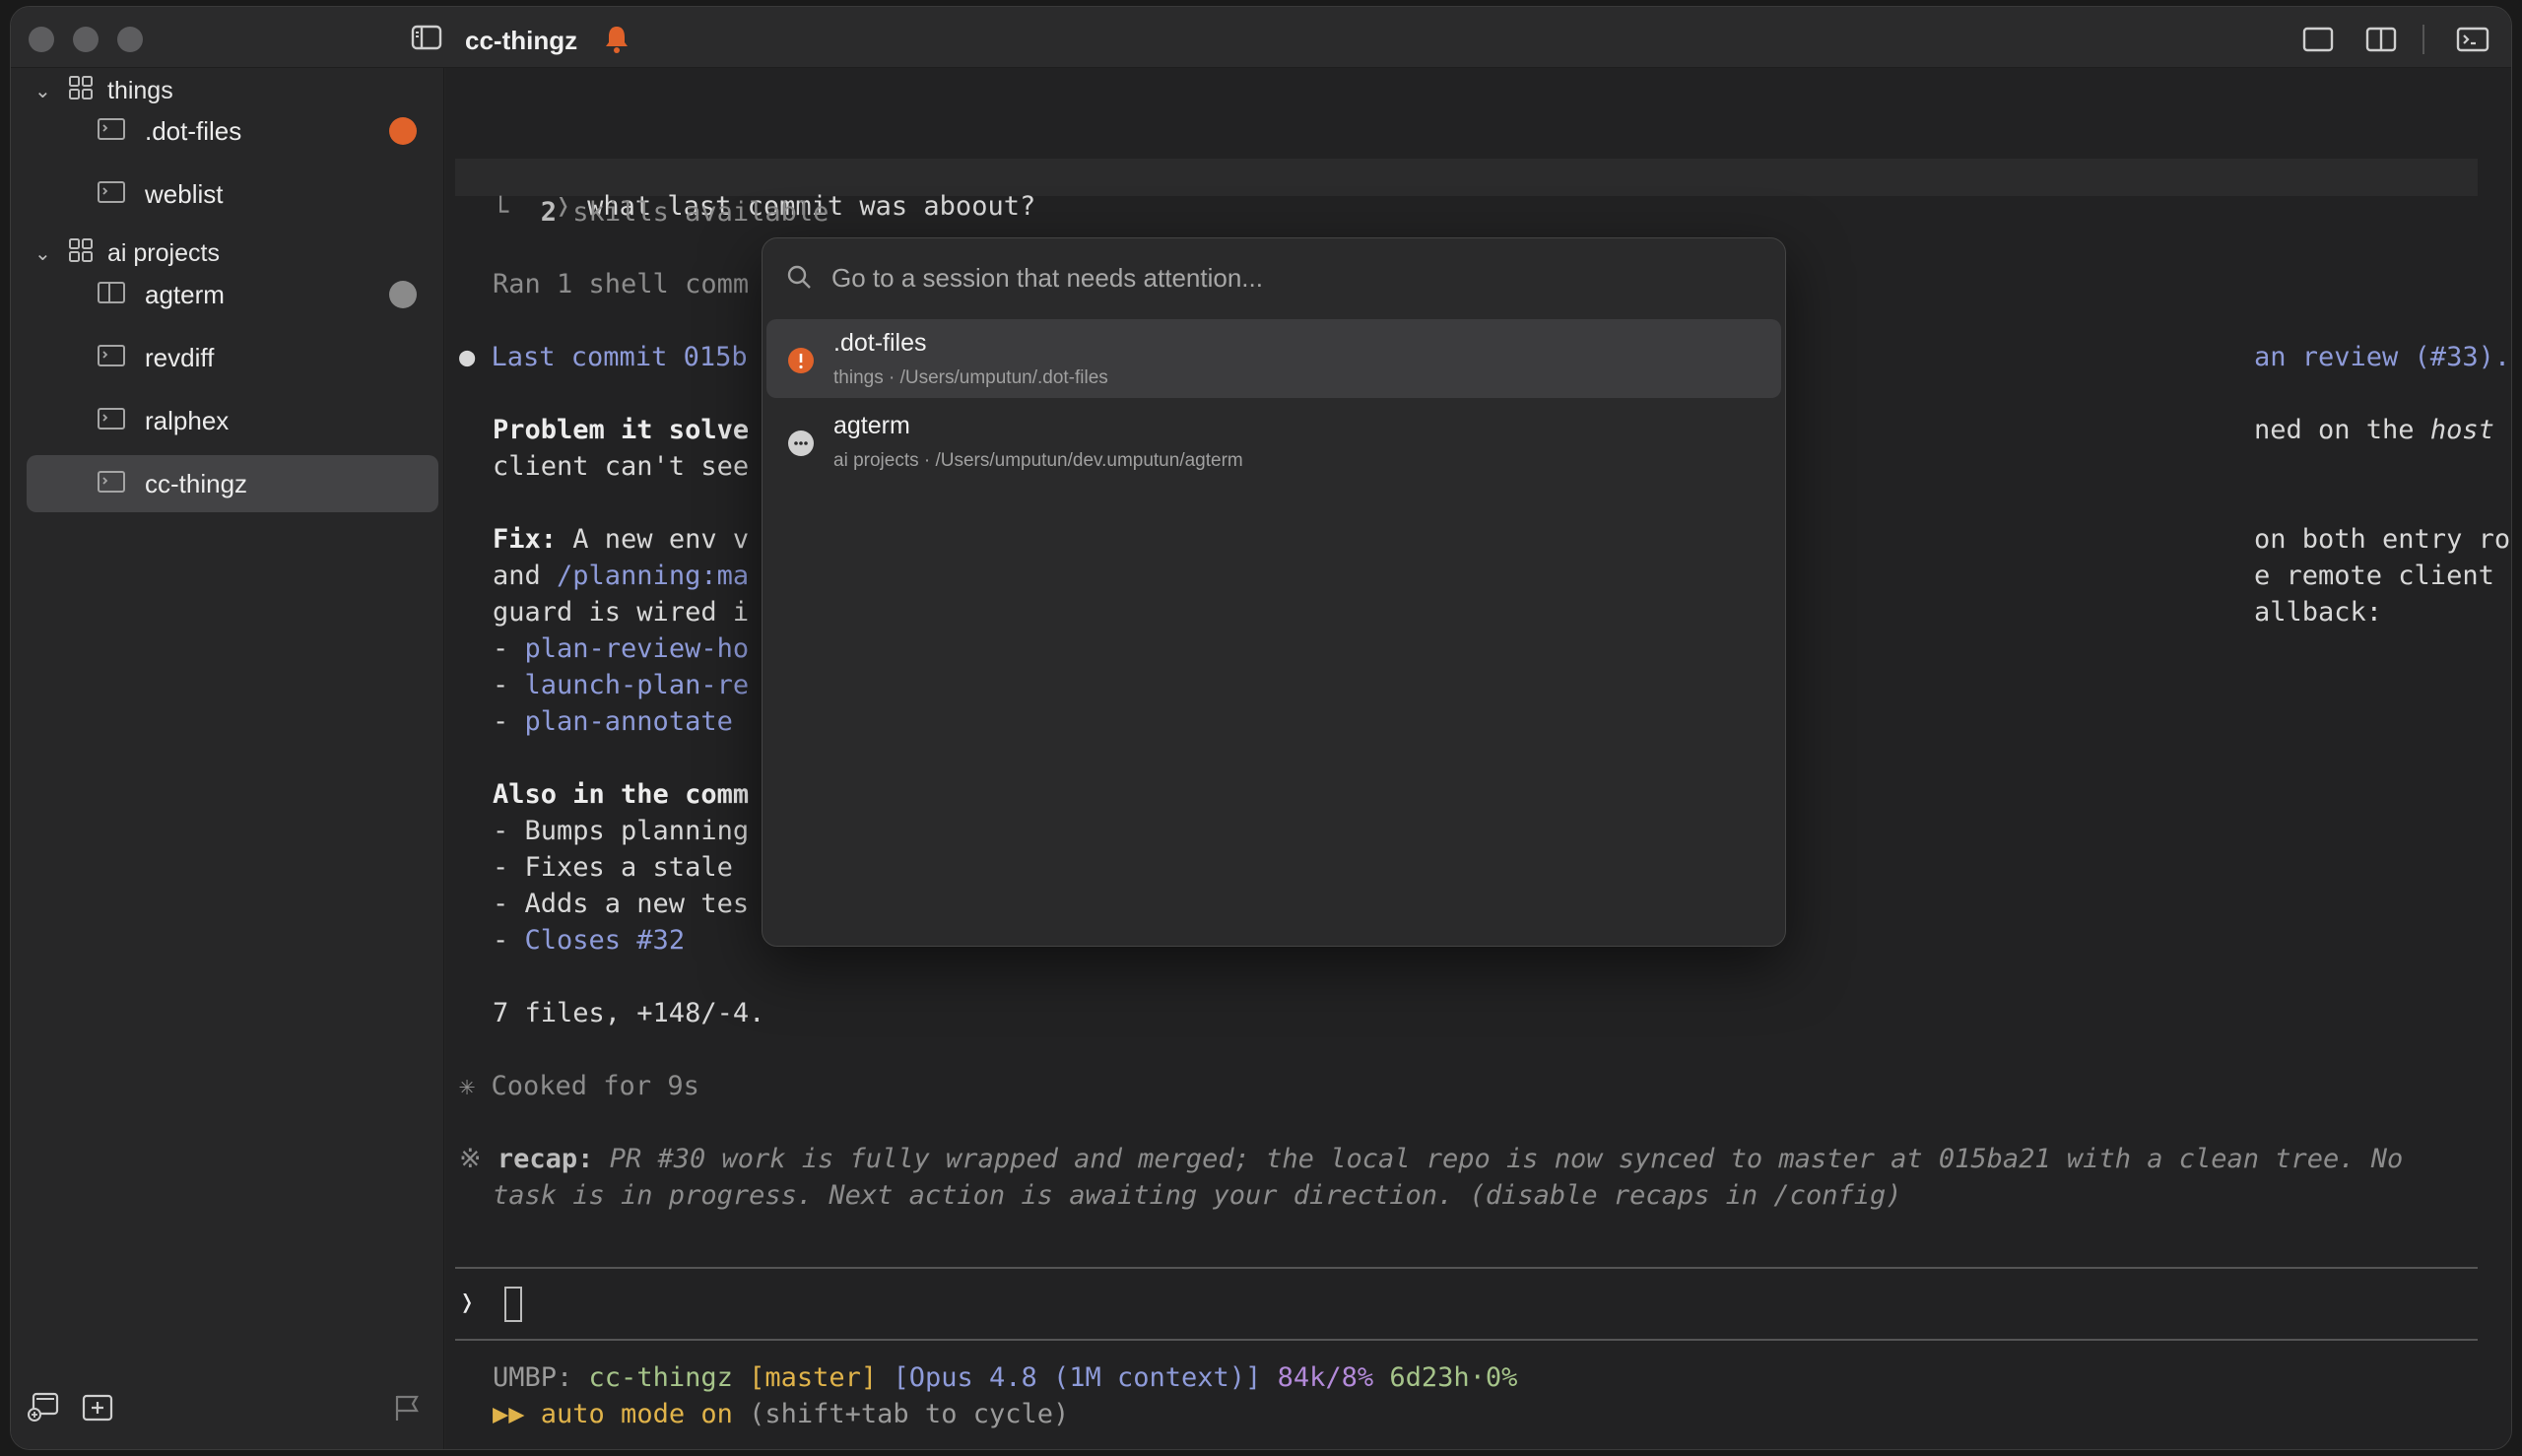 This screenshot has width=2522, height=1456. What do you see at coordinates (621, 539) in the screenshot?
I see `fix-line: Fix: A new env v` at bounding box center [621, 539].